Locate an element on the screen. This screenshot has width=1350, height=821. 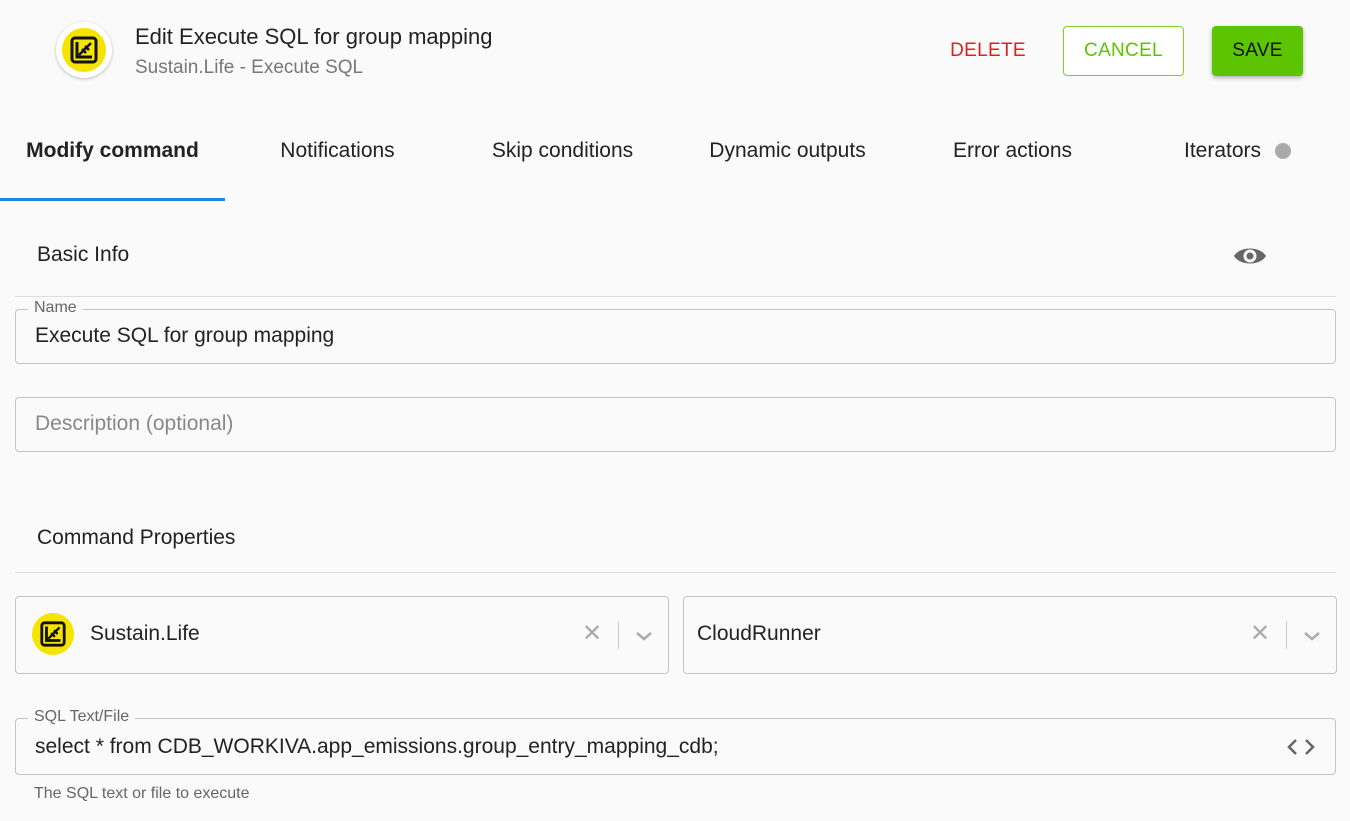
eye-icon is located at coordinates (1250, 256).